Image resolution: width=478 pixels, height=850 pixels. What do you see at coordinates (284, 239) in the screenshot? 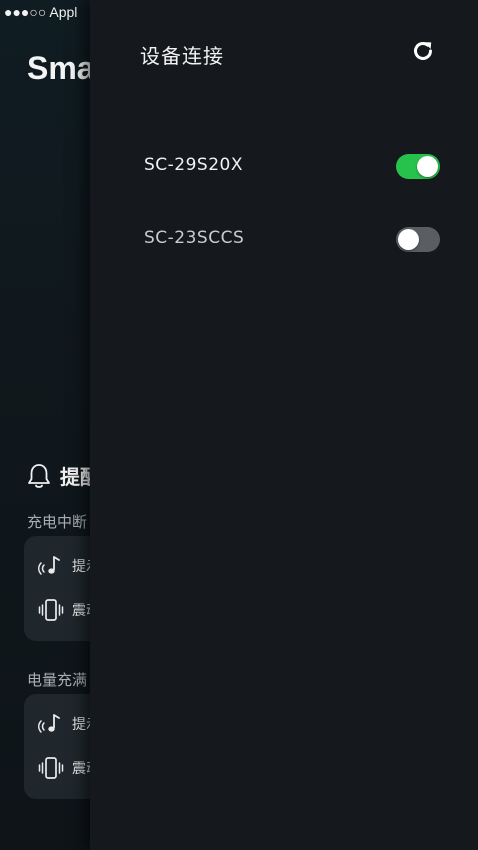
I see `device-row-sc-23sccs: SC-23SCCS` at bounding box center [284, 239].